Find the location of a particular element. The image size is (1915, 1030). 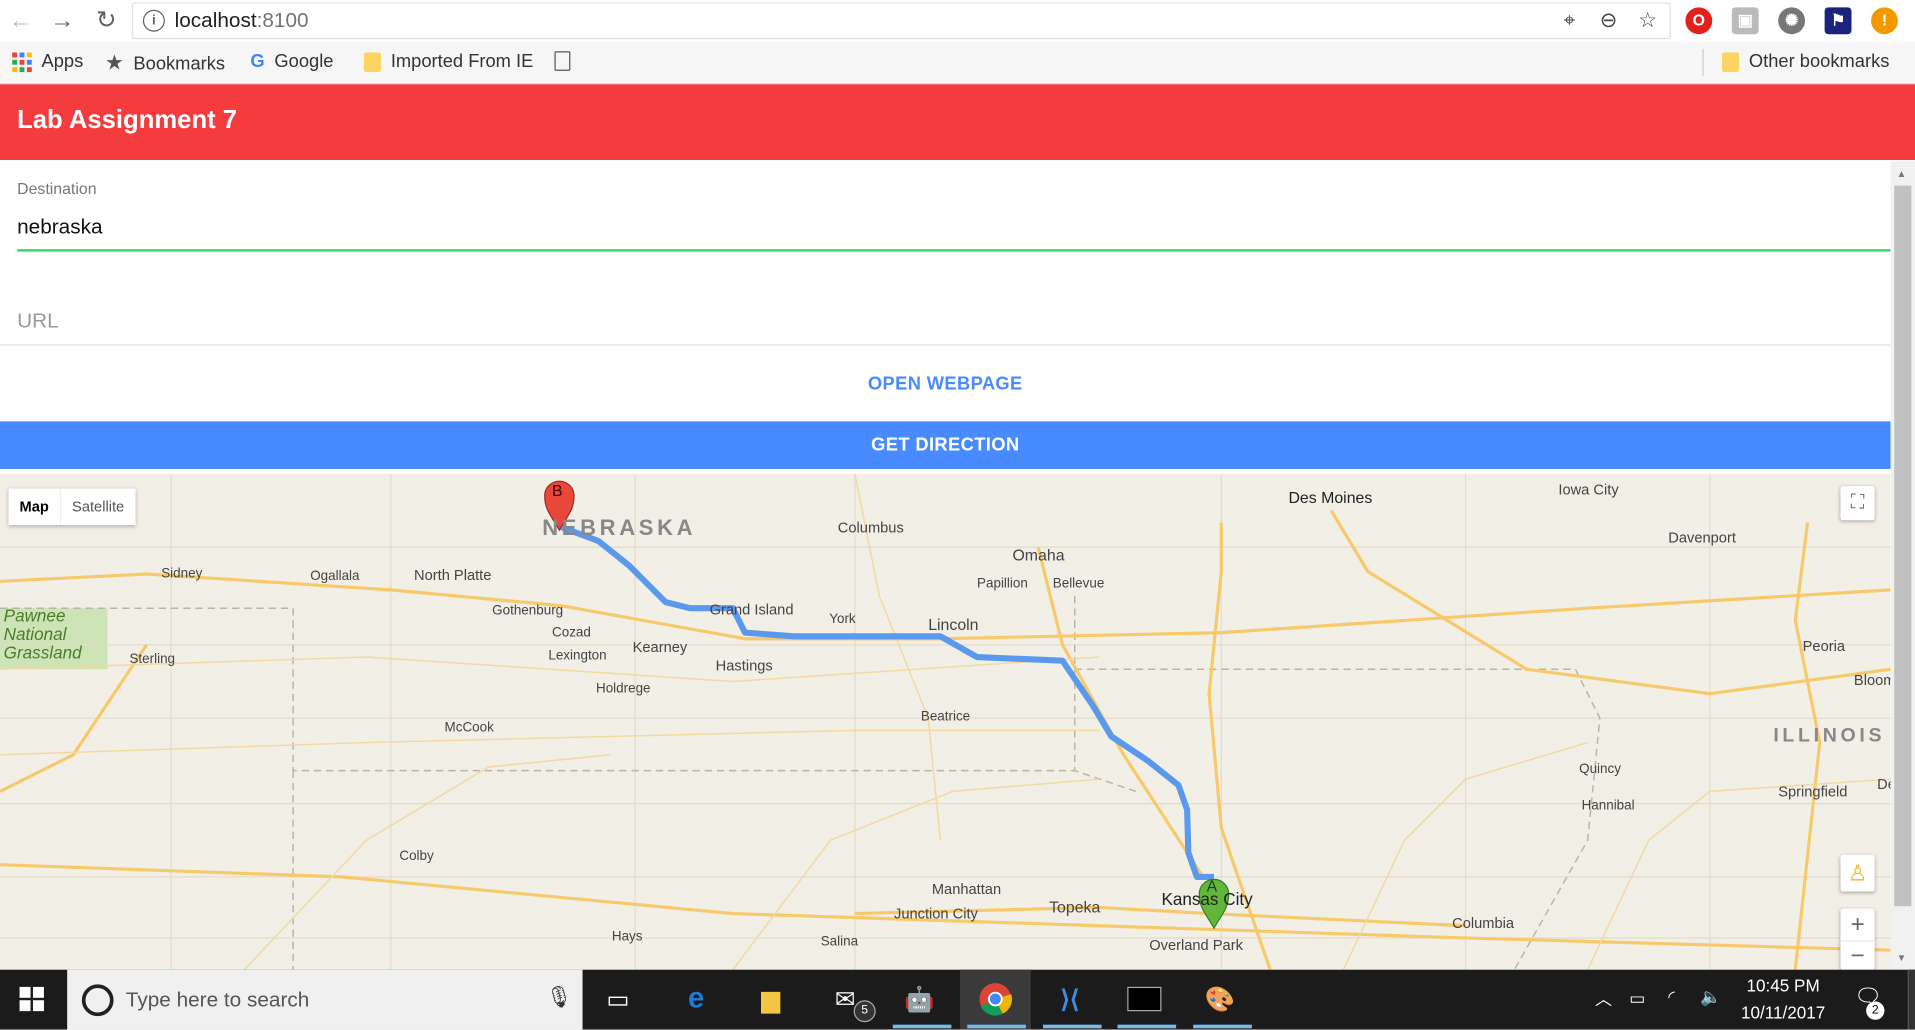

task-view-icon: ▭ is located at coordinates (617, 998).